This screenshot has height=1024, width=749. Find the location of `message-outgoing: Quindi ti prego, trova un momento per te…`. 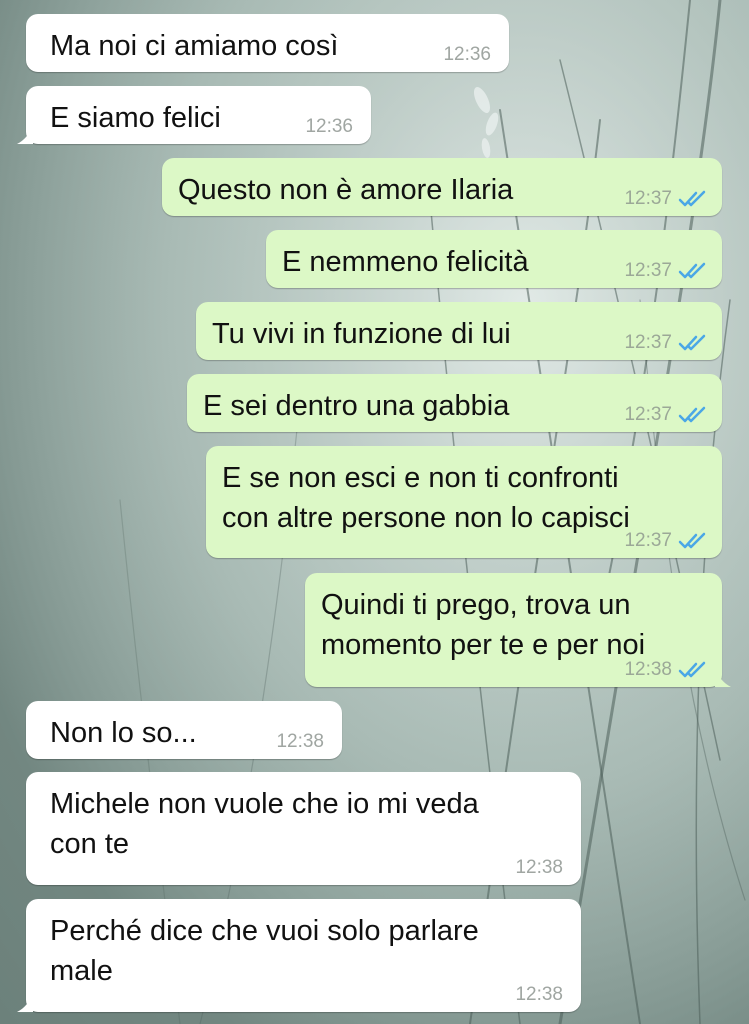

message-outgoing: Quindi ti prego, trova un momento per te… is located at coordinates (518, 630).